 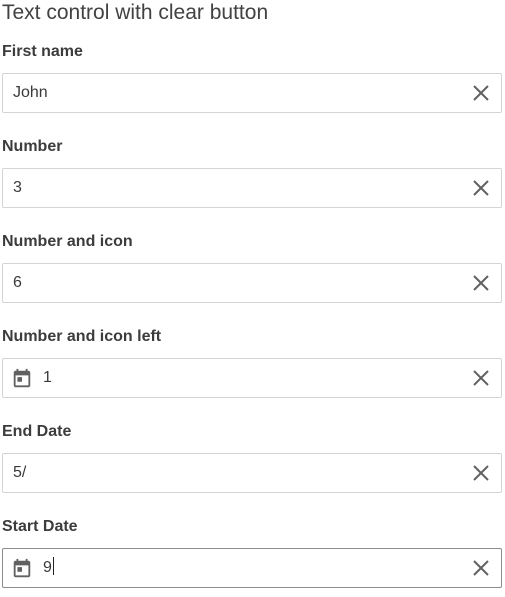 I want to click on number-and-icon-clear-button, so click(x=481, y=283).